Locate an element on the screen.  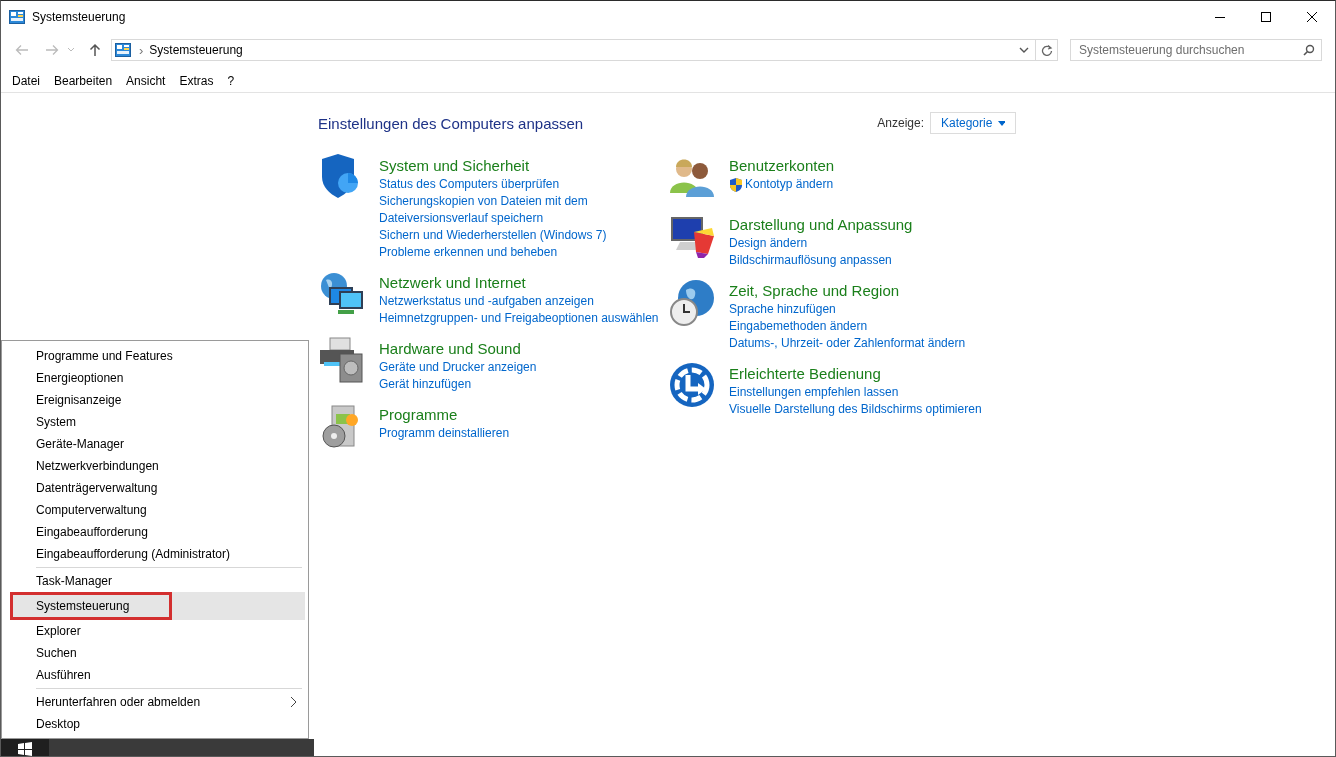
category-link: Design ändern is located at coordinates (768, 243).